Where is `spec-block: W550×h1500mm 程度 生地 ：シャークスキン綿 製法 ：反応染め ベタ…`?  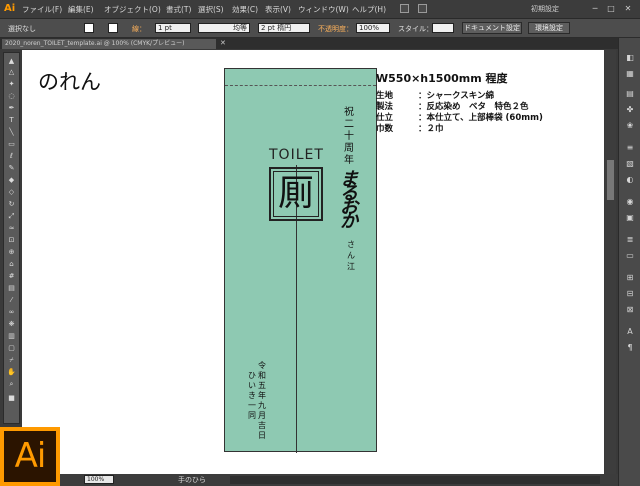
spec-block: W550×h1500mm 程度 生地 ：シャークスキン綿 製法 ：反応染め ベタ… is located at coordinates (486, 102).